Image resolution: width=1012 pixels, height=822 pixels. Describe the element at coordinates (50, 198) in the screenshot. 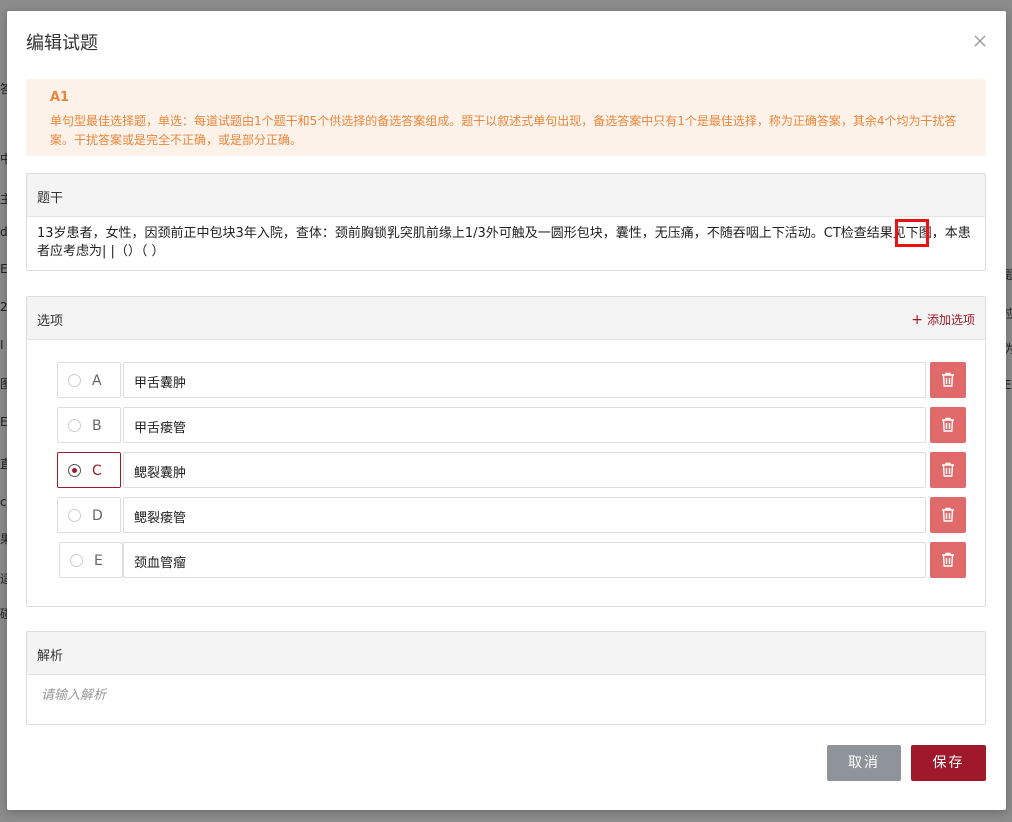

I see `stem-label: 题干` at that location.